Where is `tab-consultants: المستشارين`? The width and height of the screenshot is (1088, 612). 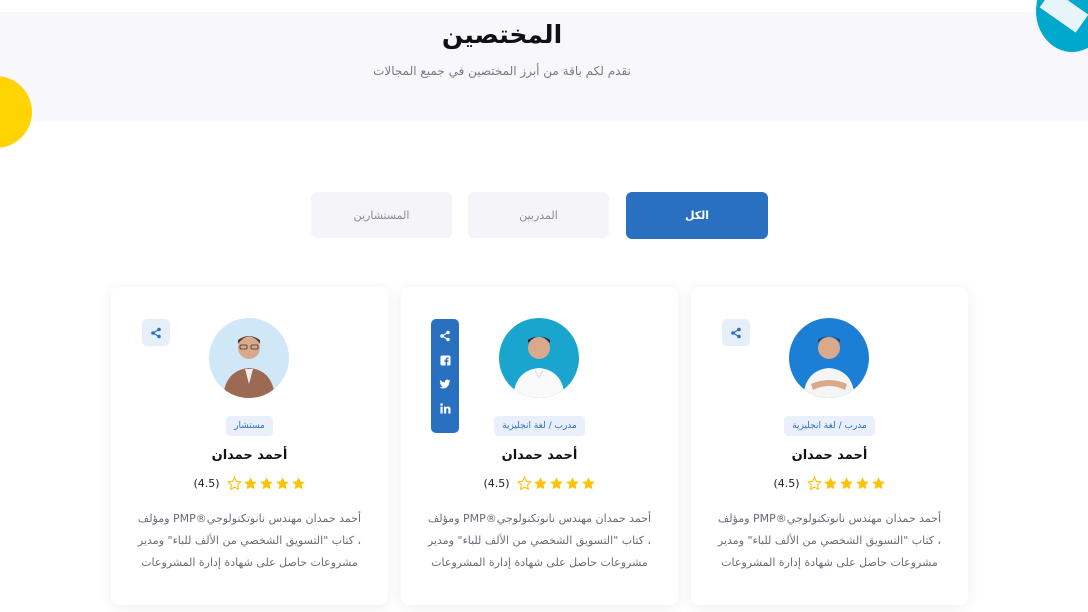
tab-consultants: المستشارين is located at coordinates (381, 215).